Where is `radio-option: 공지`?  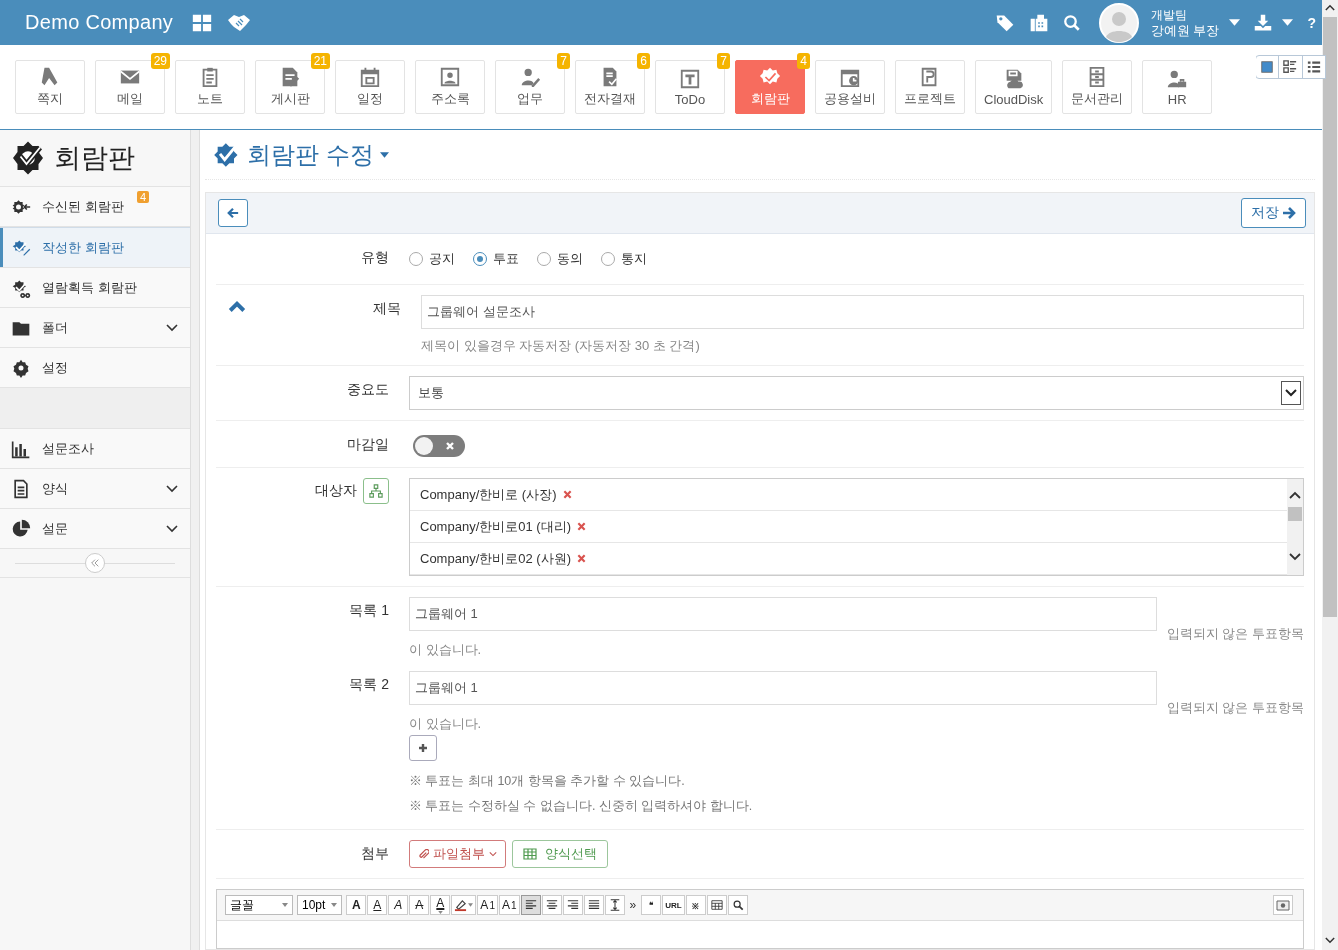
radio-option: 공지 is located at coordinates (432, 259).